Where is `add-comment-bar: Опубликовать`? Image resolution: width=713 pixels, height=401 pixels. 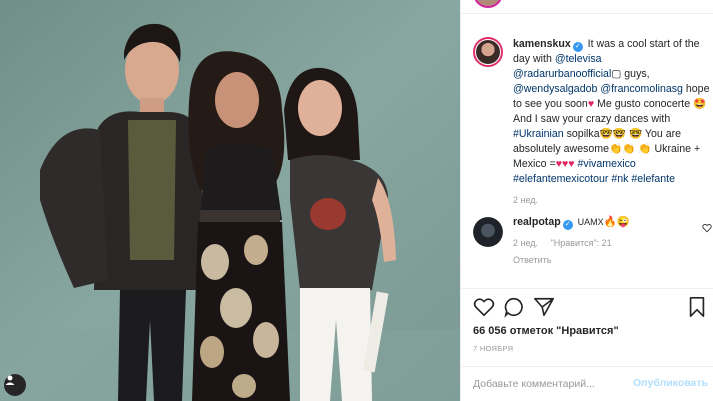
add-comment-bar: Опубликовать is located at coordinates (587, 383).